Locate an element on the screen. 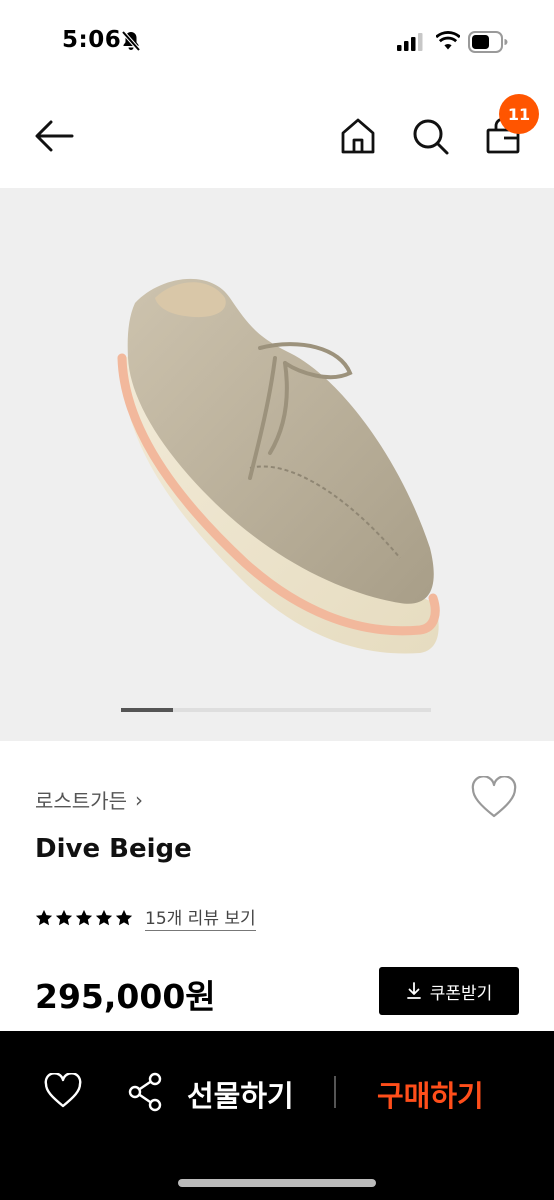  battery-icon is located at coordinates (488, 42).